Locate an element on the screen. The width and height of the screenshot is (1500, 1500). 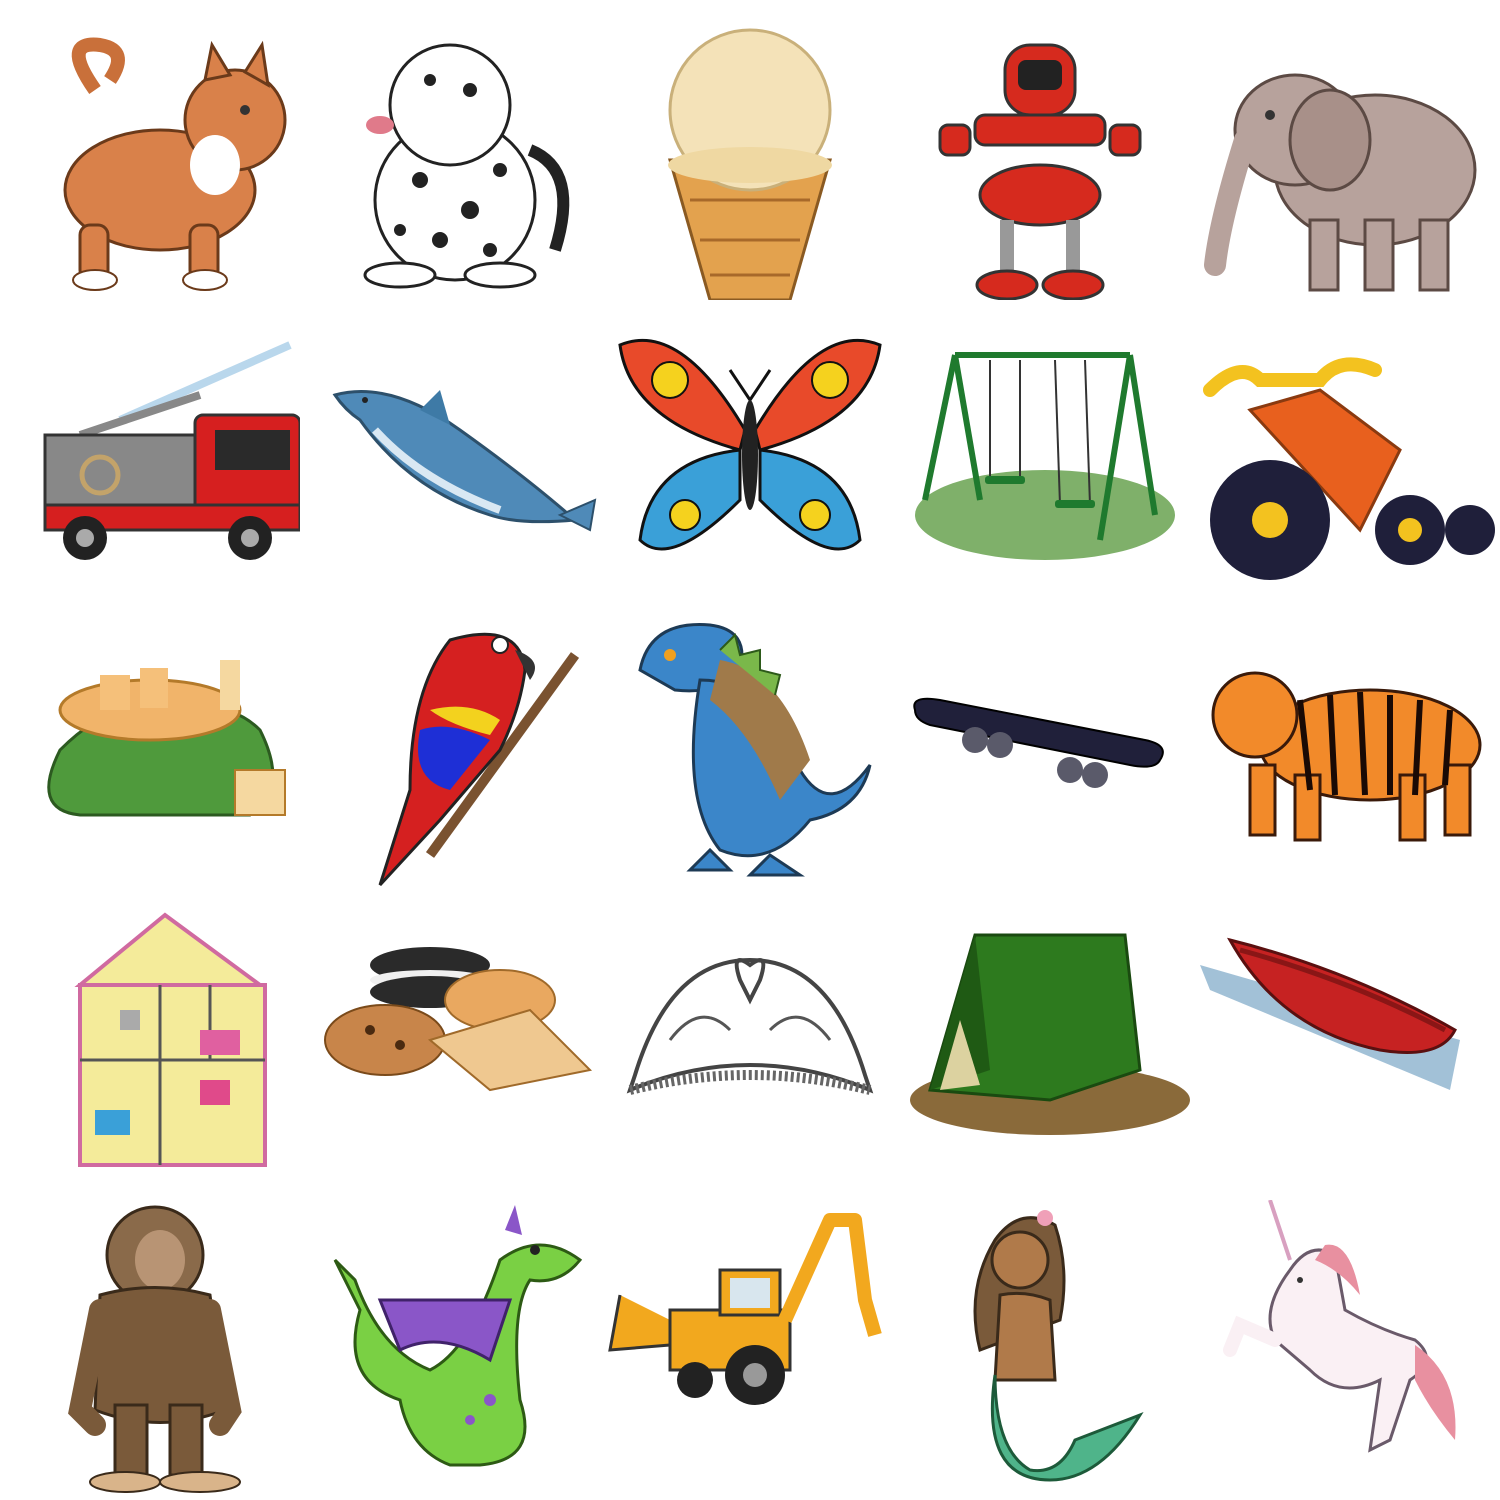
tent-icon is located at coordinates (1050, 1050).